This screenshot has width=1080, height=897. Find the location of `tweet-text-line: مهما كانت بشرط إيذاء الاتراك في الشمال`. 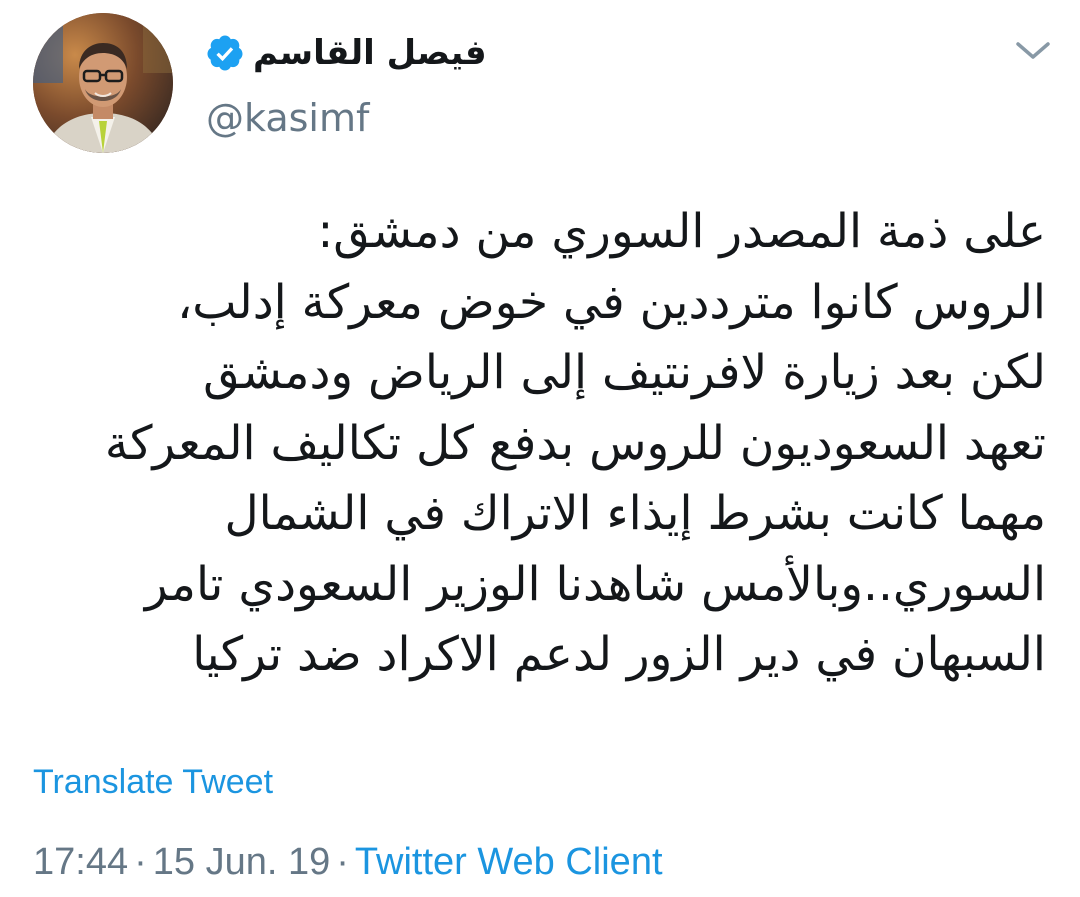

tweet-text-line: مهما كانت بشرط إيذاء الاتراك في الشمال is located at coordinates (635, 513).